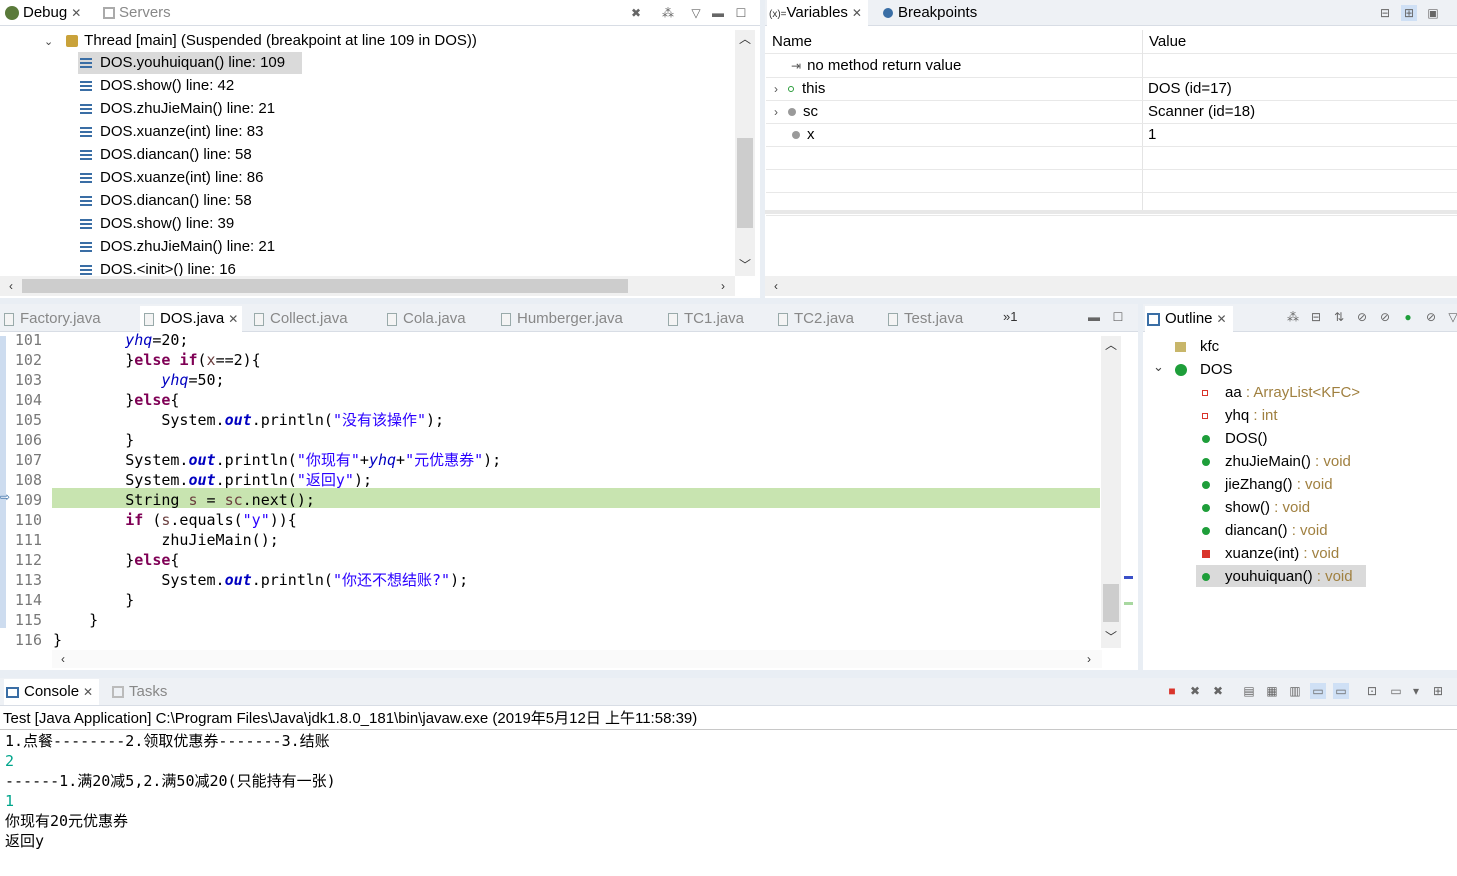 The width and height of the screenshot is (1457, 876). What do you see at coordinates (1193, 370) in the screenshot?
I see `outline-item: ⌄ DOS` at bounding box center [1193, 370].